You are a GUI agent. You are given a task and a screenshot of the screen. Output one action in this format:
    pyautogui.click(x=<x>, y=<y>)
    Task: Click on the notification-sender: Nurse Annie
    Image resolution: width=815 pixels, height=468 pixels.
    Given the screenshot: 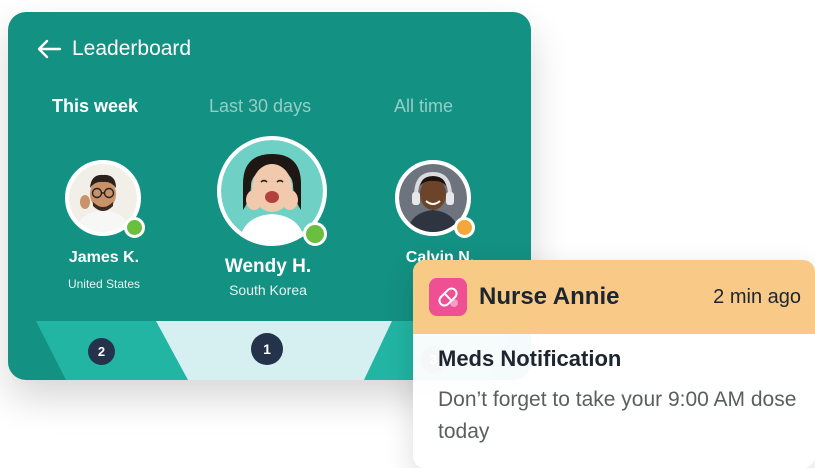 What is the action you would take?
    pyautogui.click(x=549, y=296)
    